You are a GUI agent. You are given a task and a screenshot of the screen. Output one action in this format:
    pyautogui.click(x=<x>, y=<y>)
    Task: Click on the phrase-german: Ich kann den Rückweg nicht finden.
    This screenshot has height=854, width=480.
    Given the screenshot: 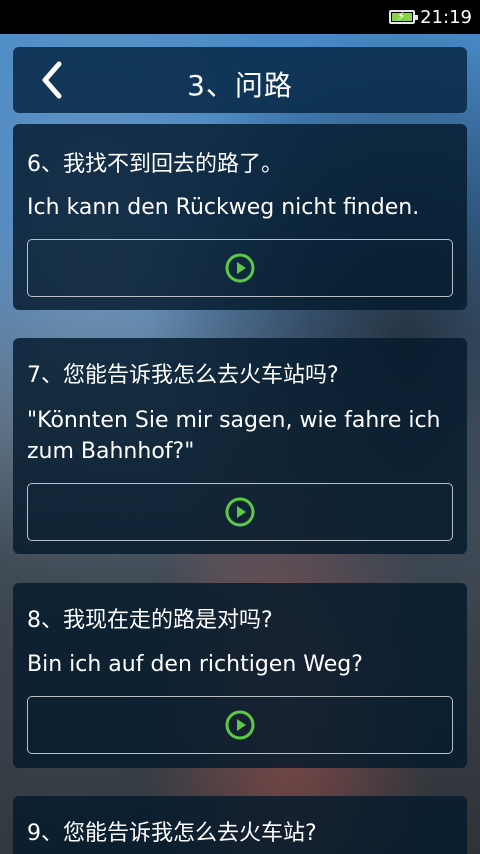 What is the action you would take?
    pyautogui.click(x=223, y=207)
    